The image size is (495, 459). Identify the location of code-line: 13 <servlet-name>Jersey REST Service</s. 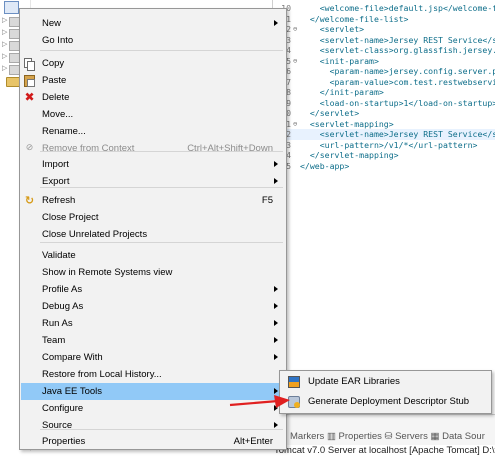
(384, 40).